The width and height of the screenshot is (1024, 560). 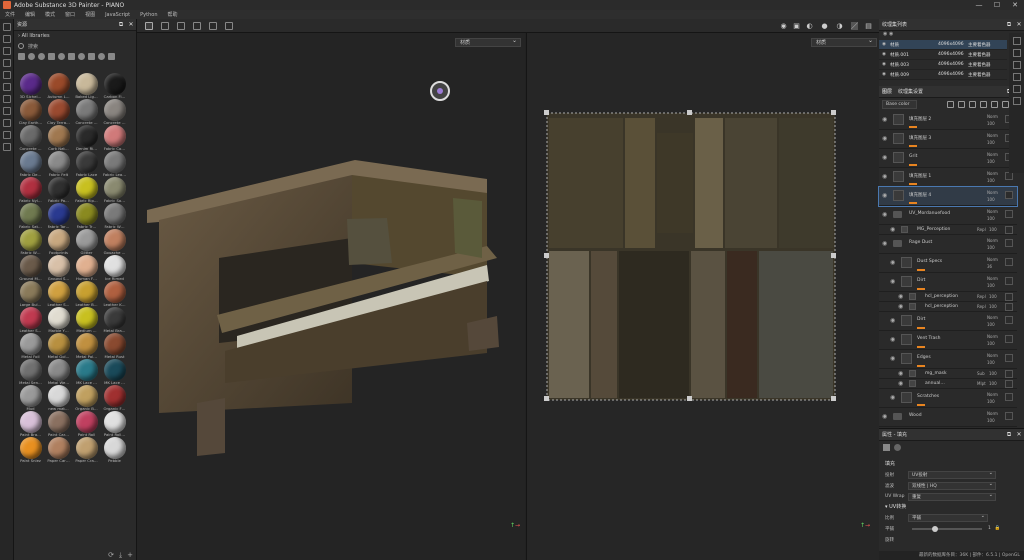 I want to click on lock-icon: 🔒, so click(x=998, y=528).